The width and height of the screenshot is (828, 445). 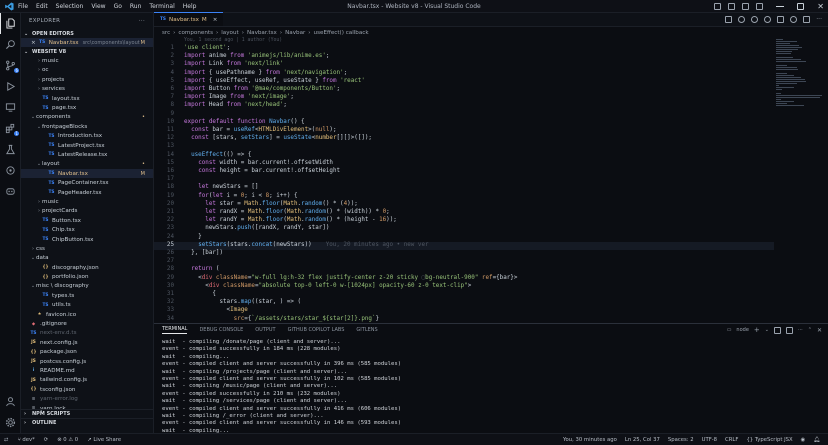 I want to click on toggle-secondary-sidebar-icon, so click(x=746, y=6).